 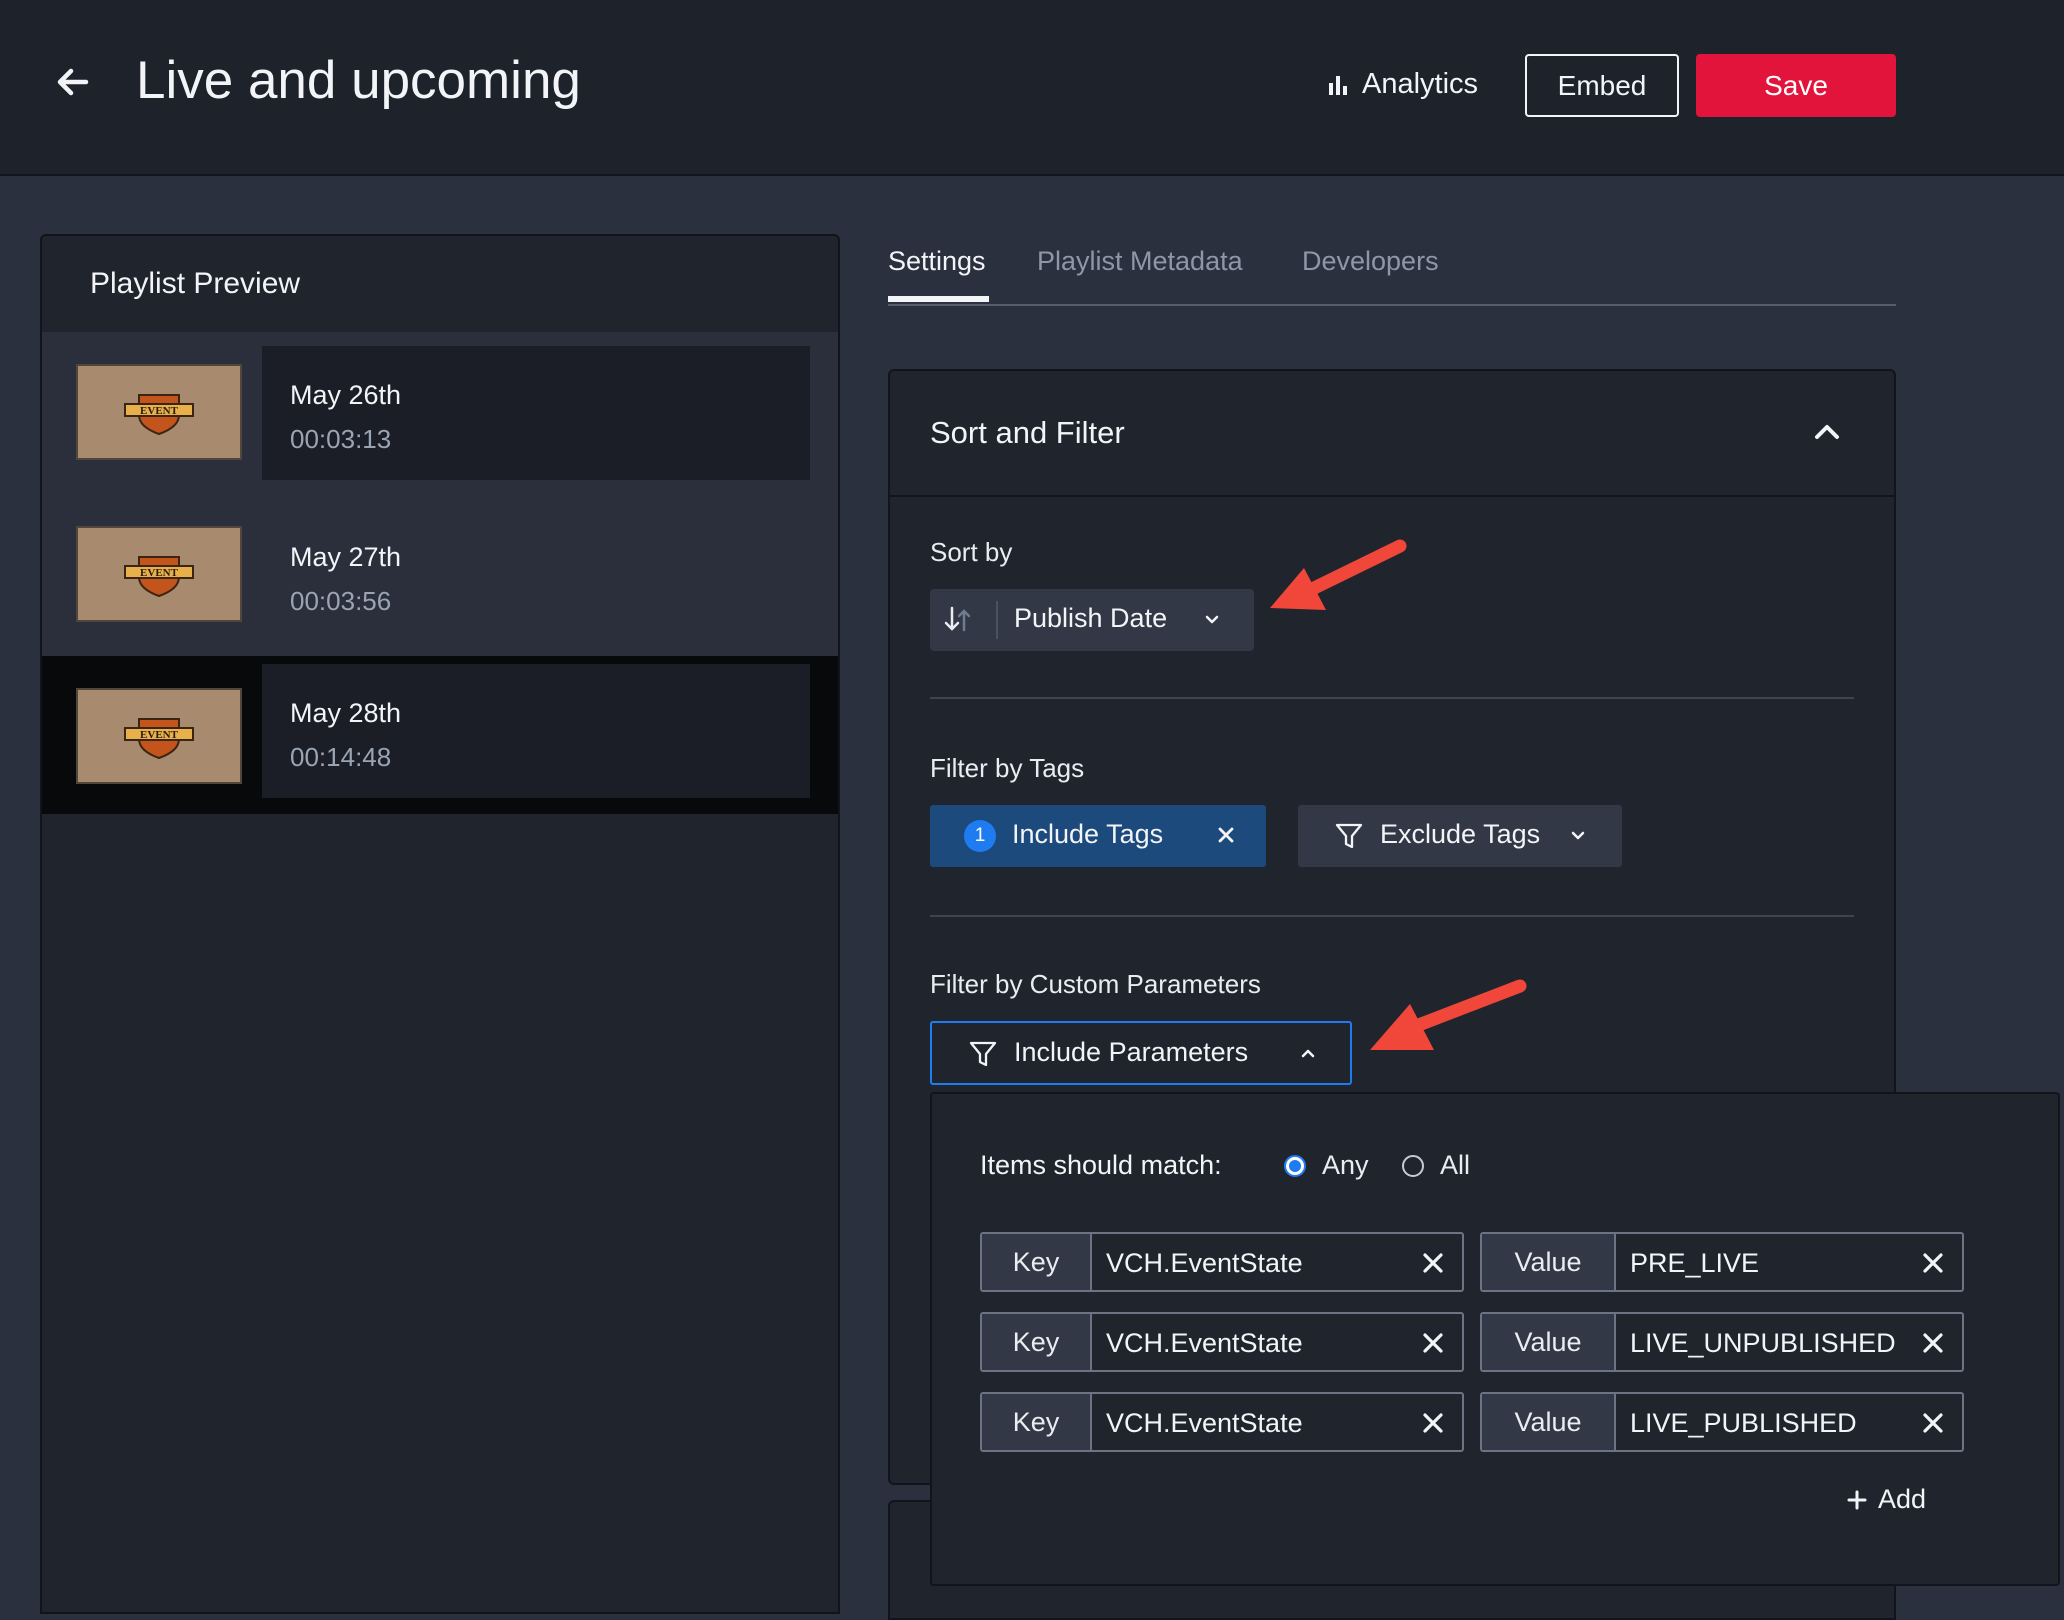 I want to click on sort-icon, so click(x=957, y=619).